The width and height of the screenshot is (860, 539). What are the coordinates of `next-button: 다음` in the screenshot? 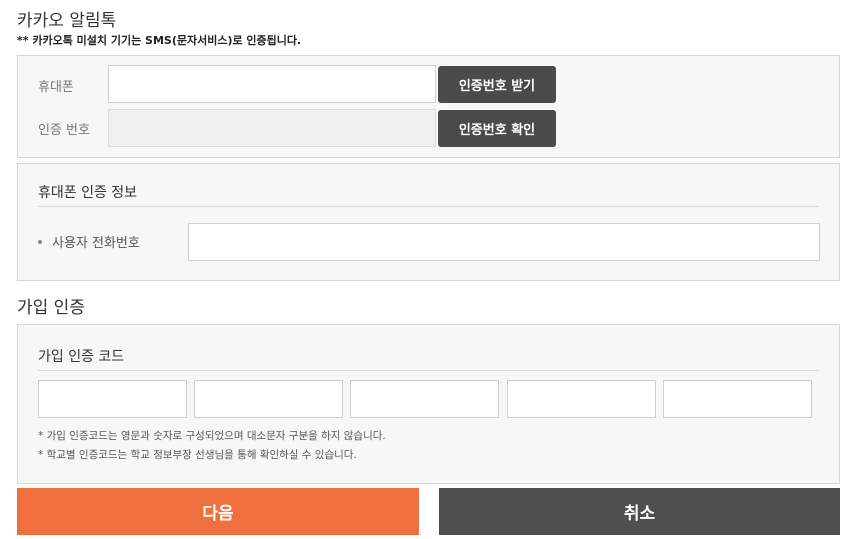 It's located at (218, 511).